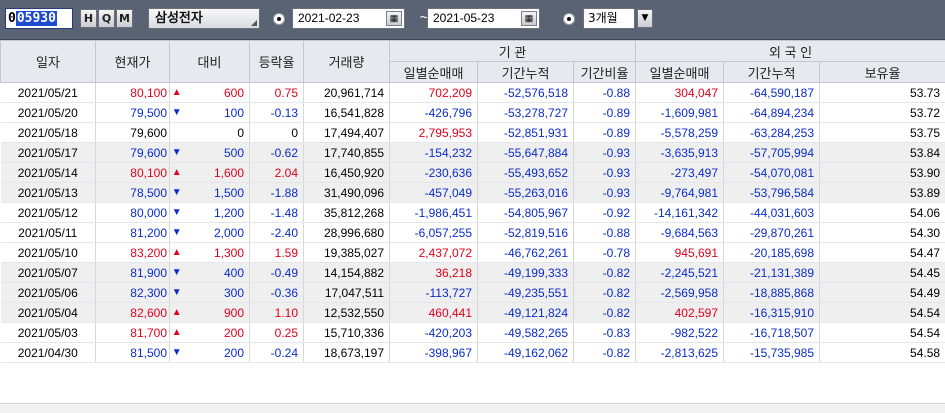 The image size is (945, 413). Describe the element at coordinates (882, 192) in the screenshot. I see `cell-for-hold: 53.89` at that location.